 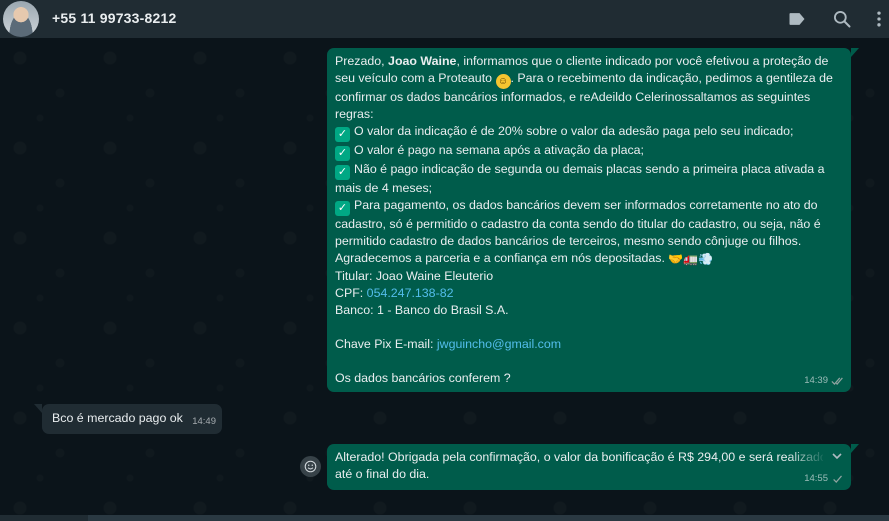 I want to click on message-text: até o final do dia., so click(x=382, y=474).